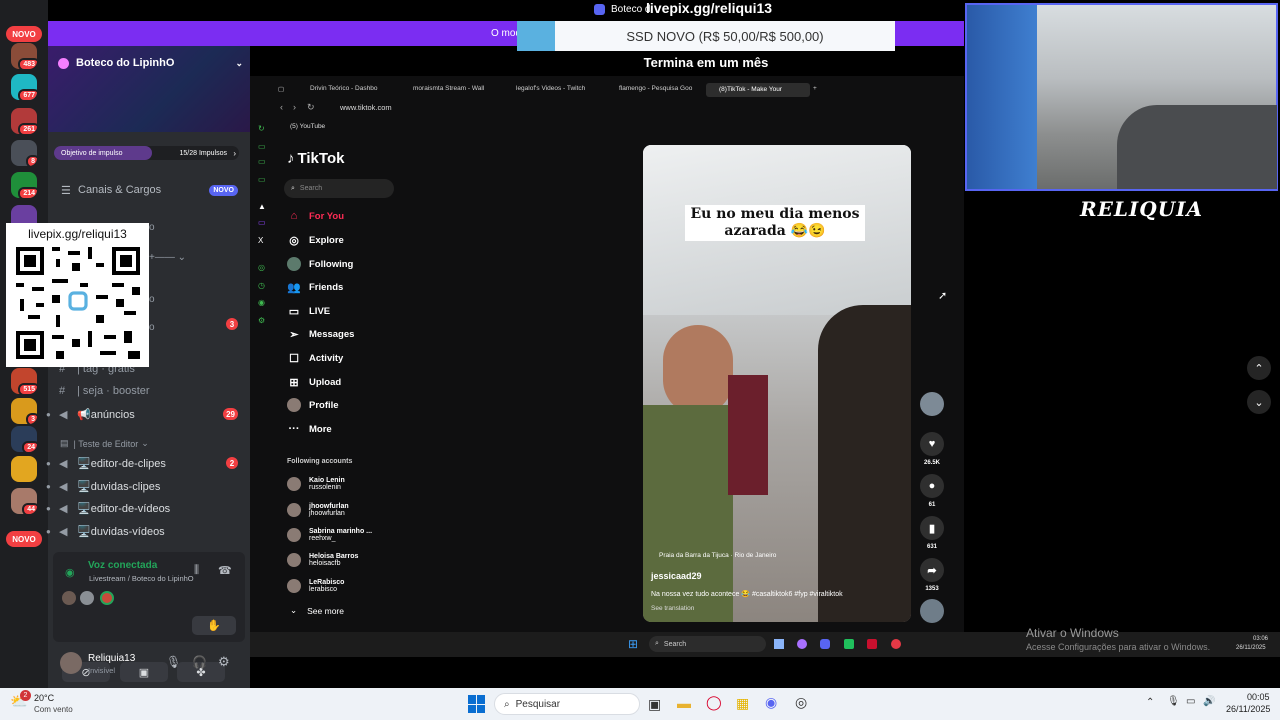 This screenshot has height=720, width=1280. I want to click on channel-duvidas-videos: ● ◀ 🖥️duvidas-vídeos, so click(148, 531).